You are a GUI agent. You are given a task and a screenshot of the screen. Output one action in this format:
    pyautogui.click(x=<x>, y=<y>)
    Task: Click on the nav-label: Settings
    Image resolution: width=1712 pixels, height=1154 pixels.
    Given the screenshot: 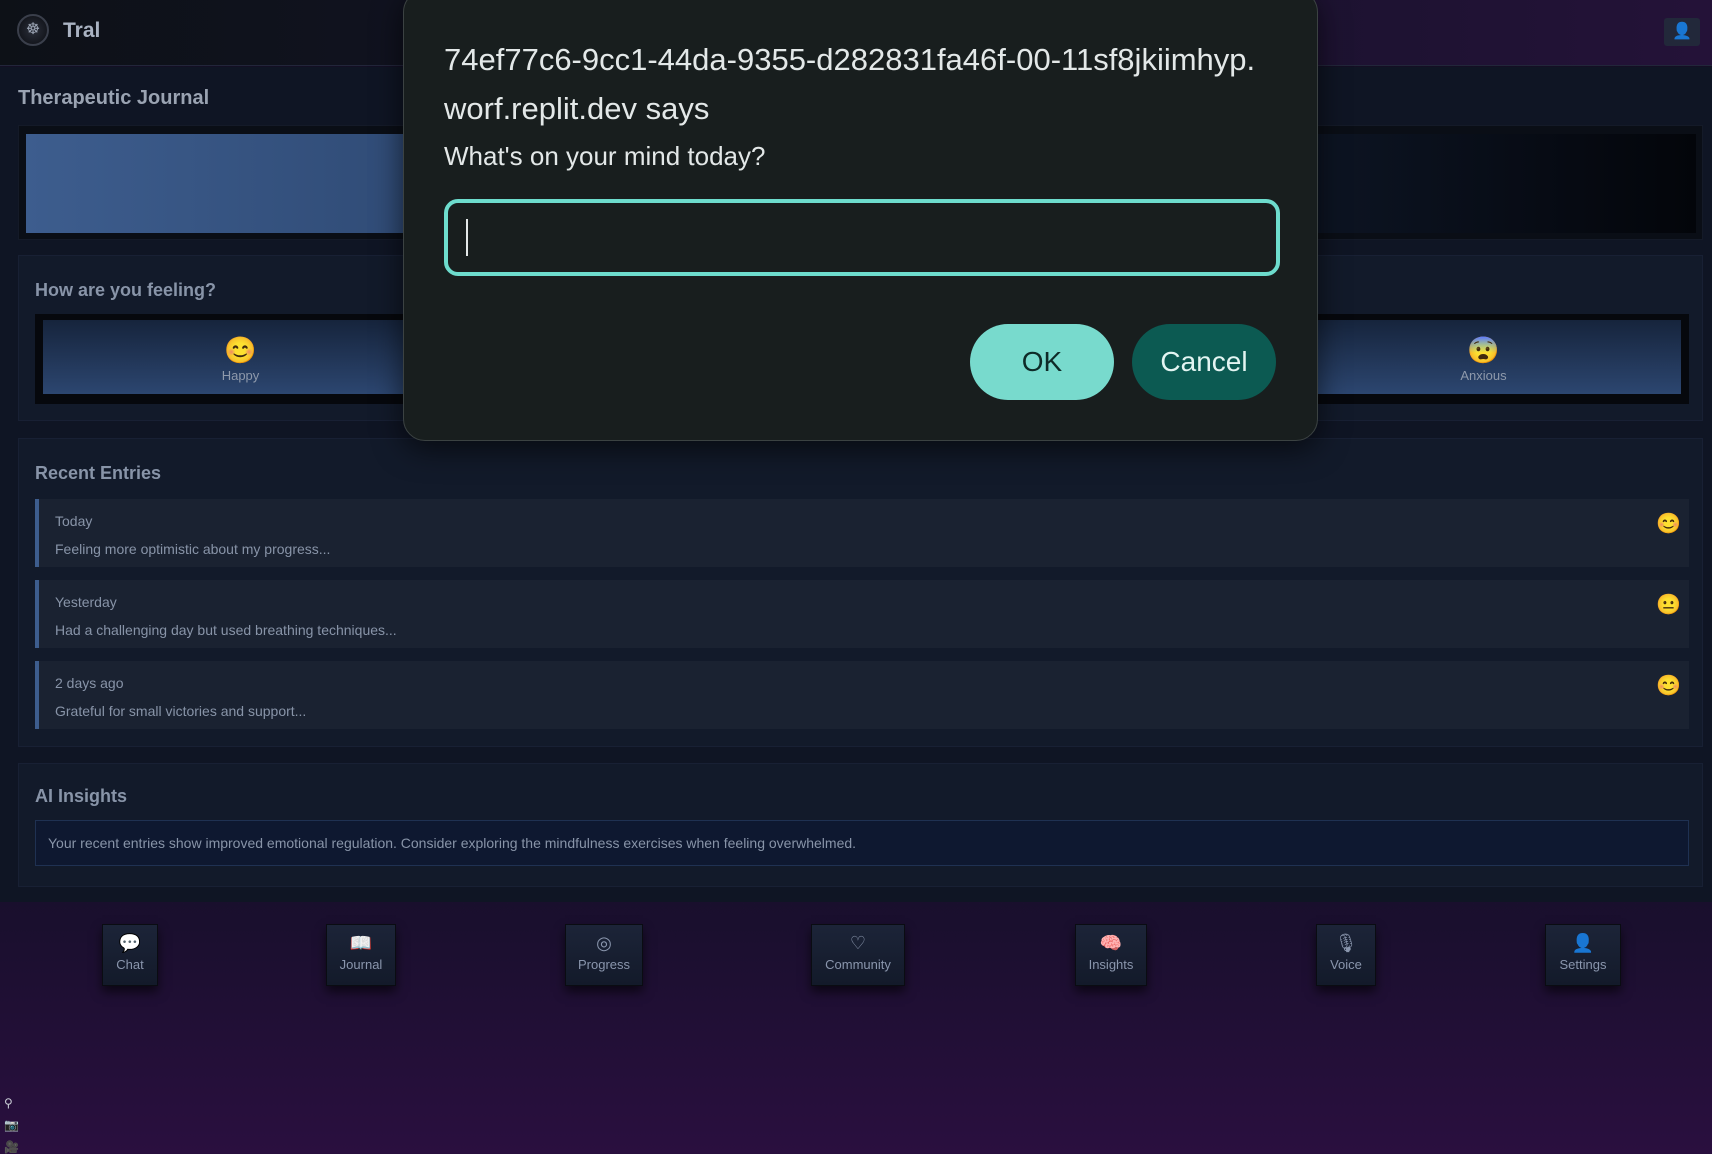 What is the action you would take?
    pyautogui.click(x=1583, y=964)
    